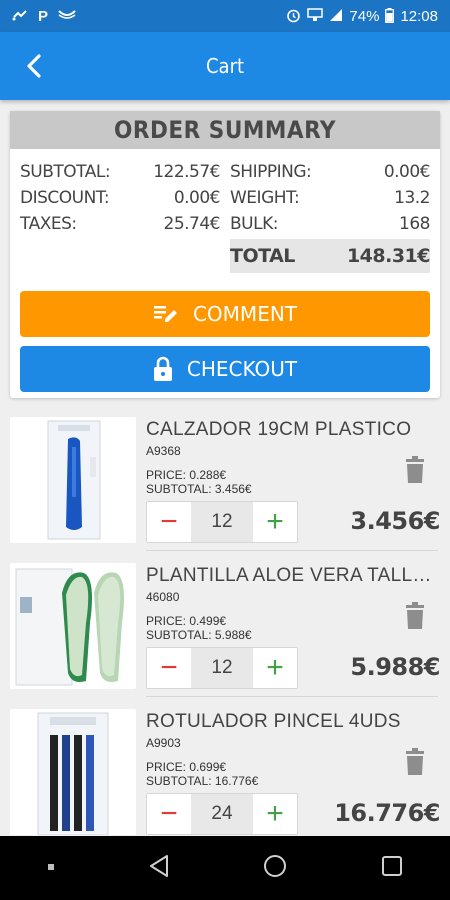 Image resolution: width=450 pixels, height=900 pixels. I want to click on page-title: Cart, so click(225, 66).